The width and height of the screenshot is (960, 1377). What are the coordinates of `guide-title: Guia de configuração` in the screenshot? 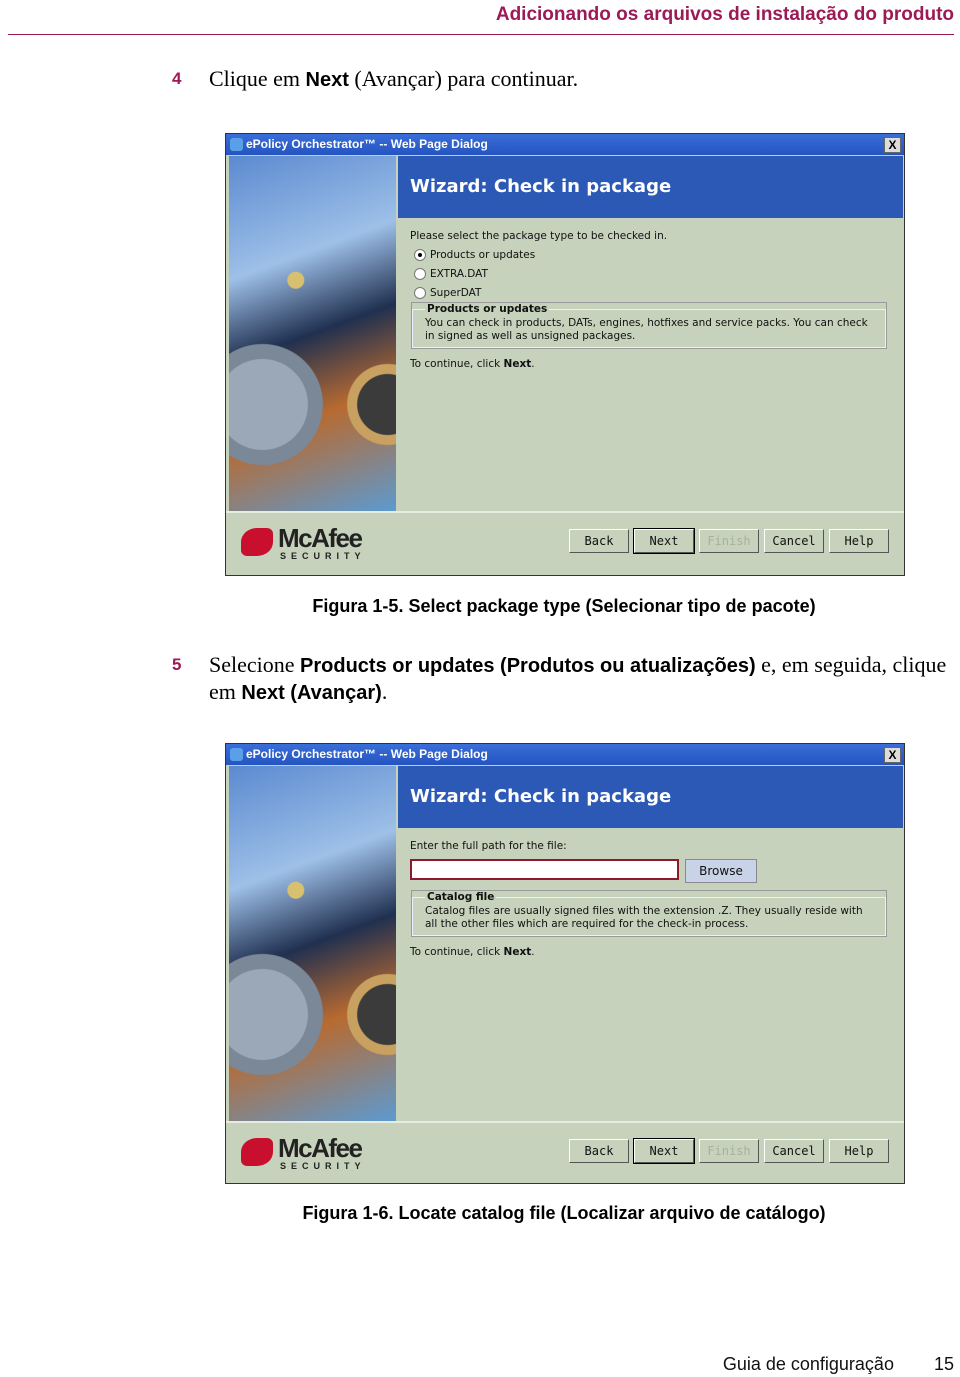 It's located at (808, 1364).